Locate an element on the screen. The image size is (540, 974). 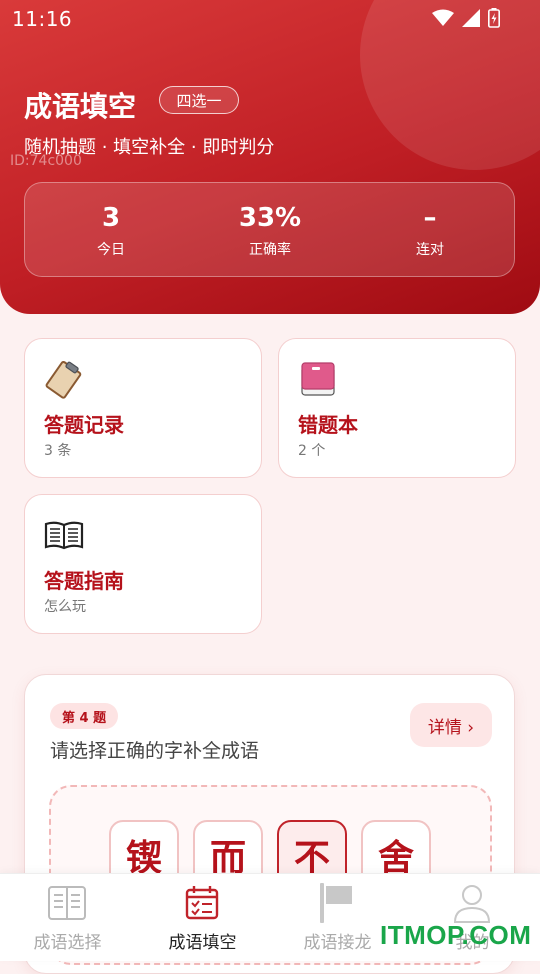
page-title: 成语填空 is located at coordinates (80, 106).